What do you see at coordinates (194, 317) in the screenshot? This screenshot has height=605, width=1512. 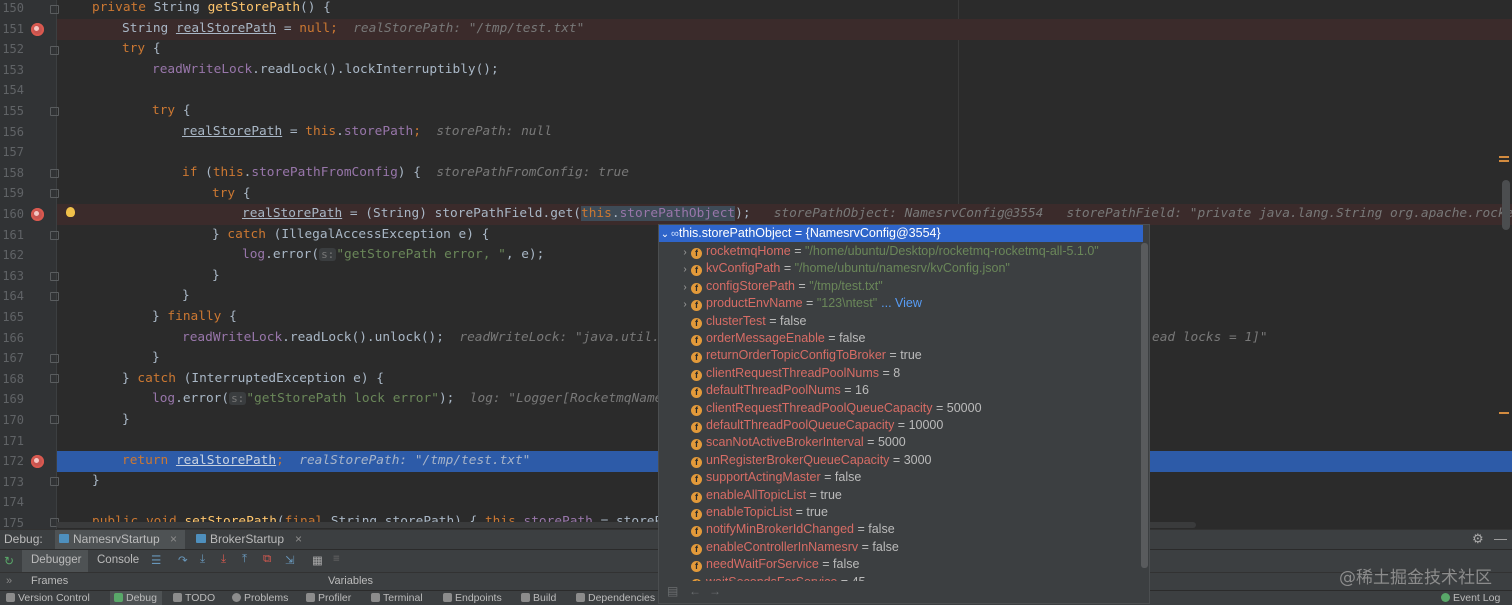 I see `code-line: } finally {` at bounding box center [194, 317].